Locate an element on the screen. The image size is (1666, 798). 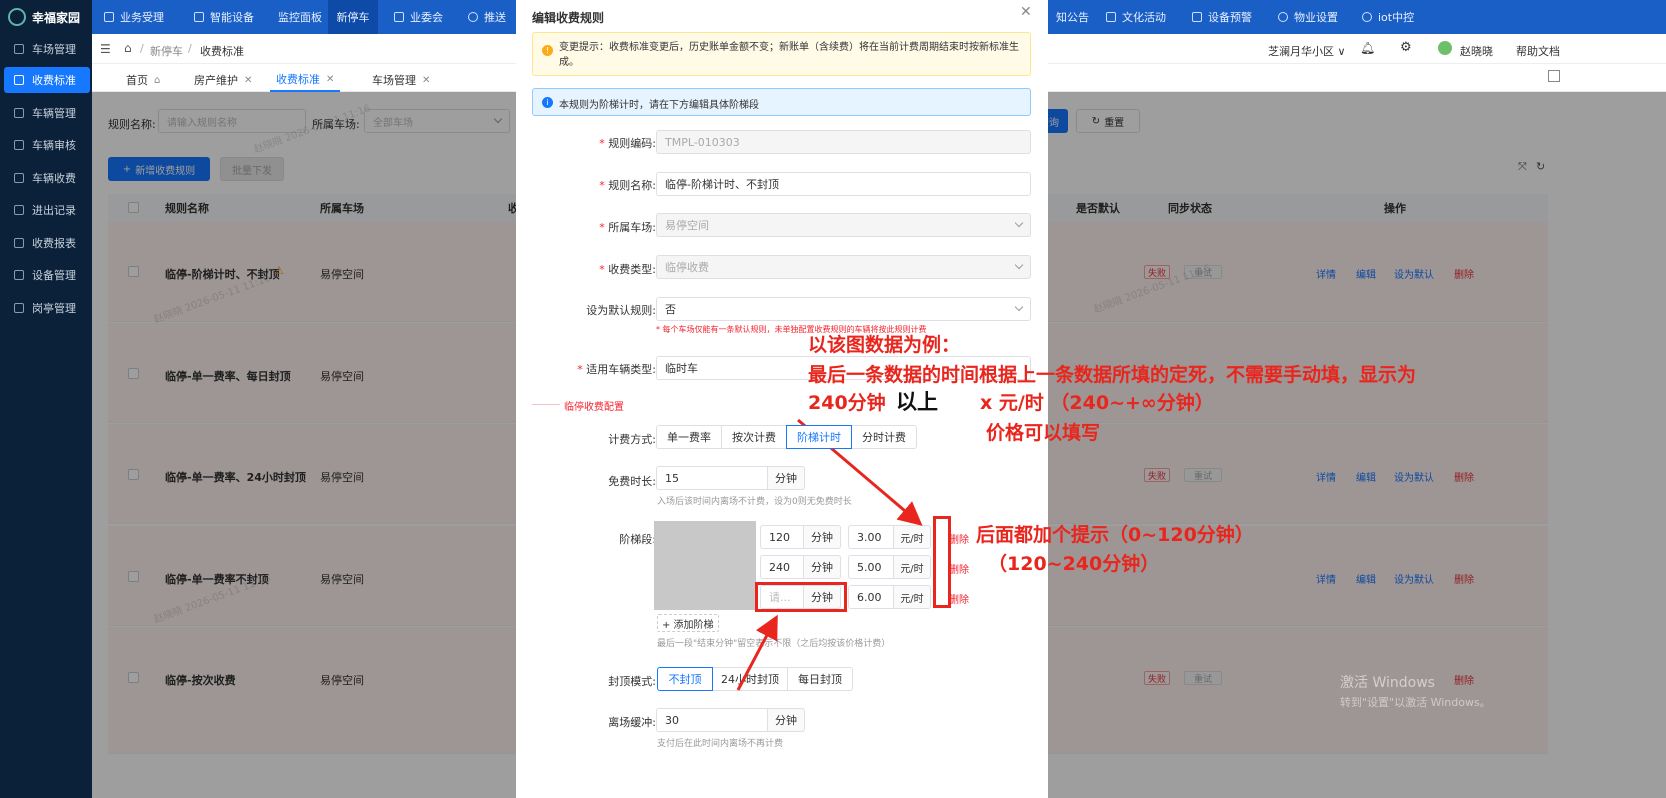
billing-option-tiered: 阶梯计时 is located at coordinates (819, 437).